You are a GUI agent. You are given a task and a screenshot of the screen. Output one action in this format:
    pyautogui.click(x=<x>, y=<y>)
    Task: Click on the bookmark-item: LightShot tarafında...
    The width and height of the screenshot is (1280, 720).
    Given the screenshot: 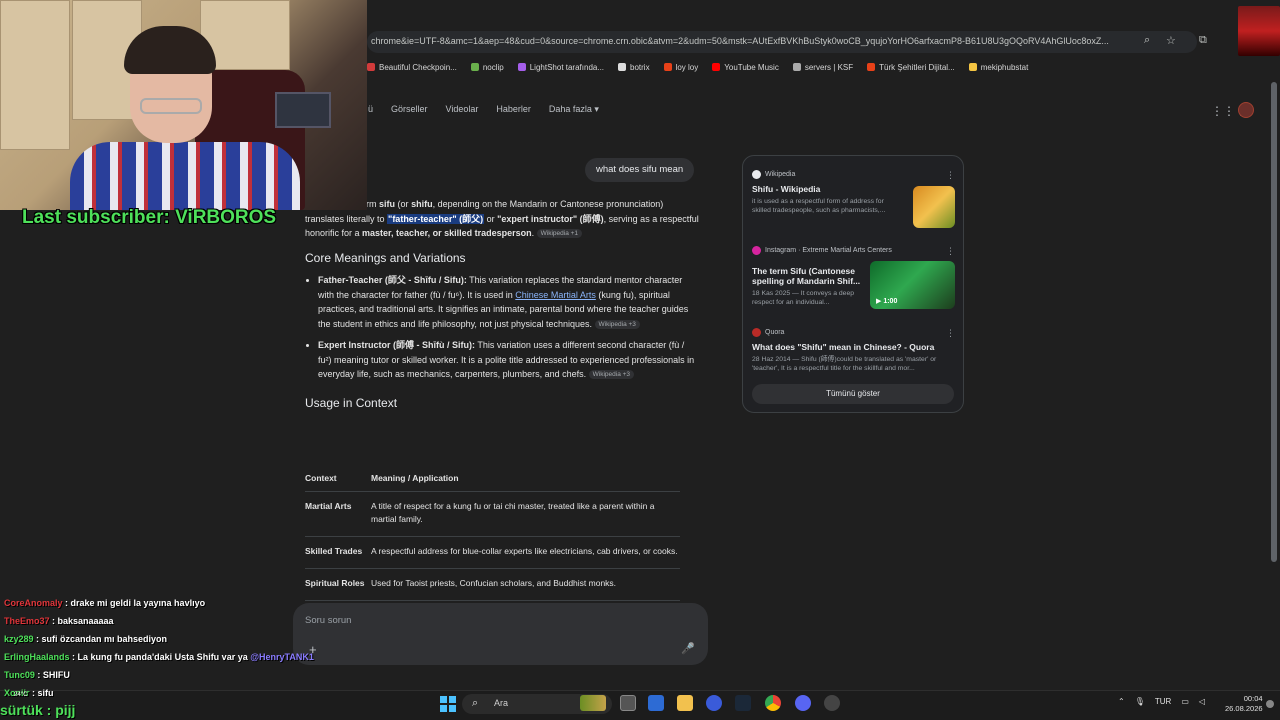 What is the action you would take?
    pyautogui.click(x=560, y=67)
    